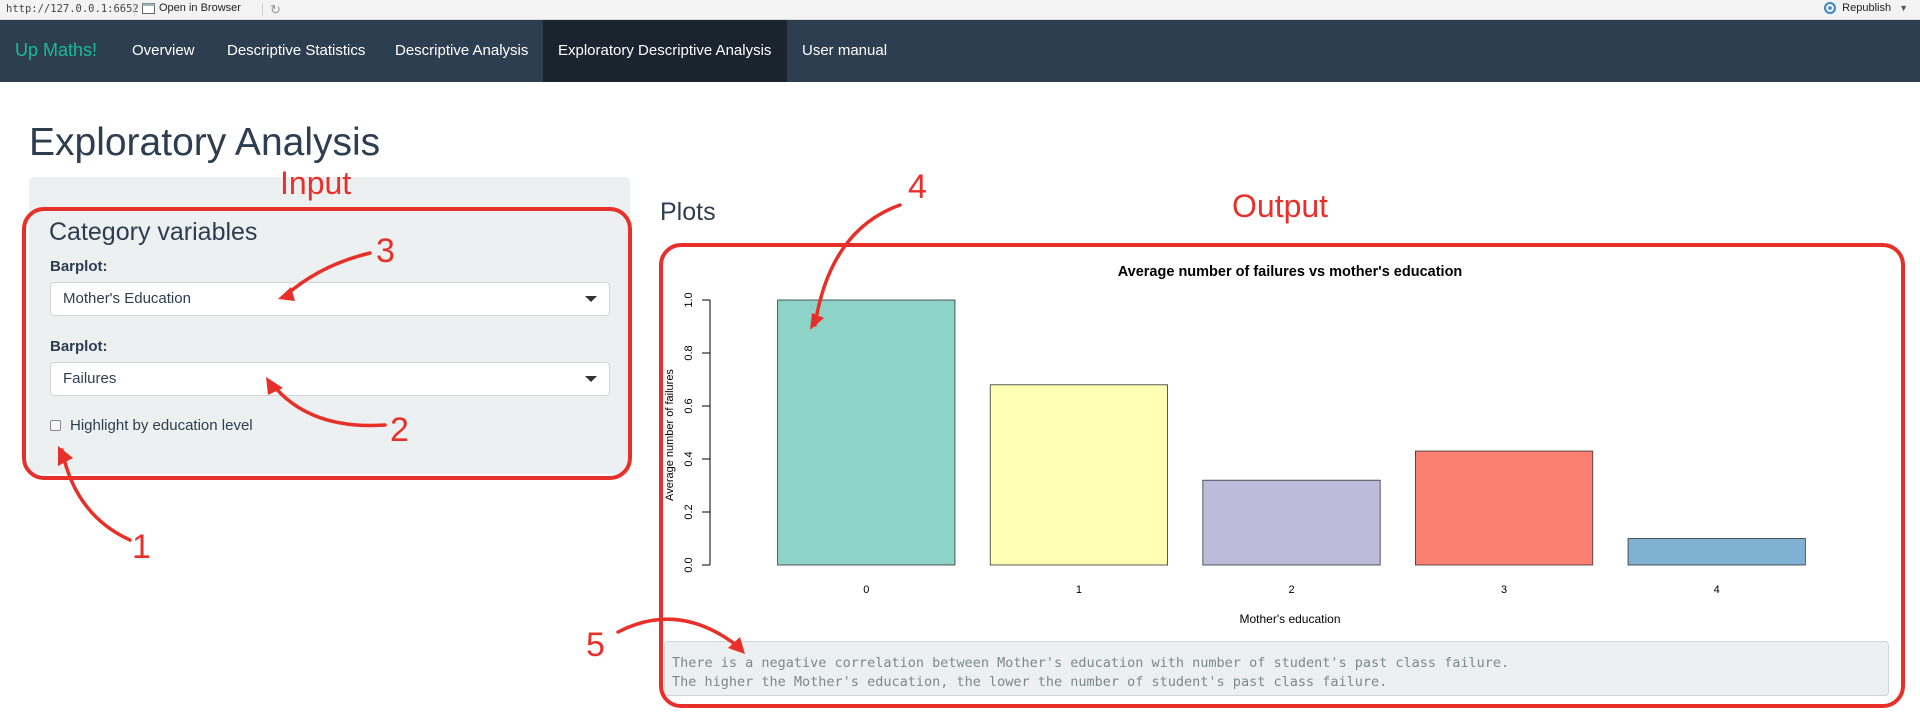 The width and height of the screenshot is (1920, 716). What do you see at coordinates (689, 458) in the screenshot?
I see `chart-y-tick-label: 0.4` at bounding box center [689, 458].